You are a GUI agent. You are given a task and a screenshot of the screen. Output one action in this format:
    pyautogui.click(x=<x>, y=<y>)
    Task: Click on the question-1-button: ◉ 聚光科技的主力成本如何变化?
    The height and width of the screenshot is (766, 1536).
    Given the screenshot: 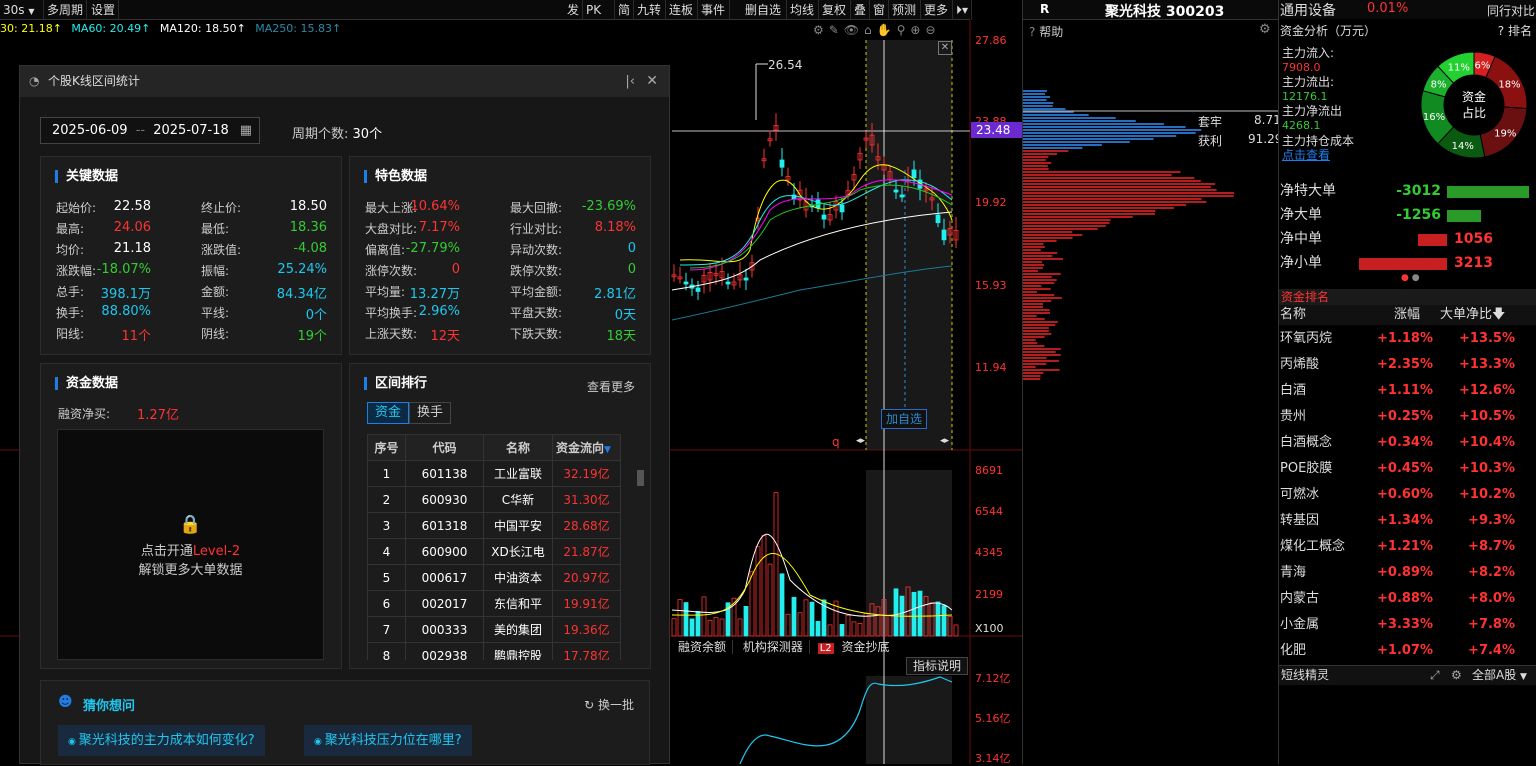 What is the action you would take?
    pyautogui.click(x=161, y=740)
    